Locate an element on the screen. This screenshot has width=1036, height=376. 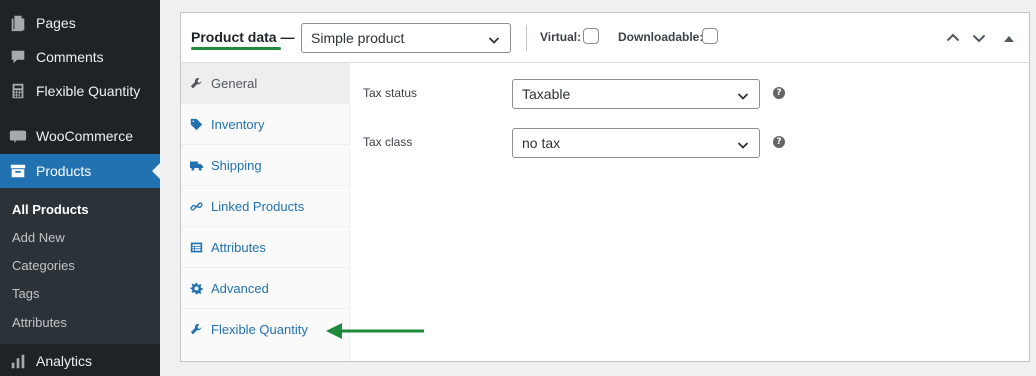
annotation-arrow is located at coordinates (375, 331).